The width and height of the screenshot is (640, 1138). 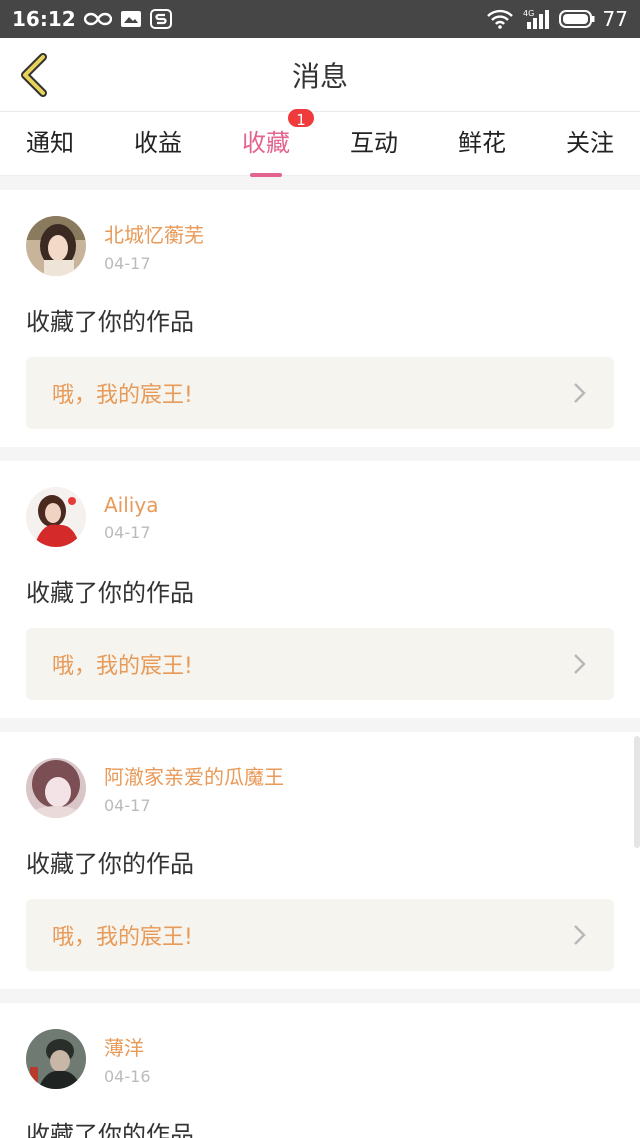 What do you see at coordinates (637, 792) in the screenshot?
I see `scrollbar` at bounding box center [637, 792].